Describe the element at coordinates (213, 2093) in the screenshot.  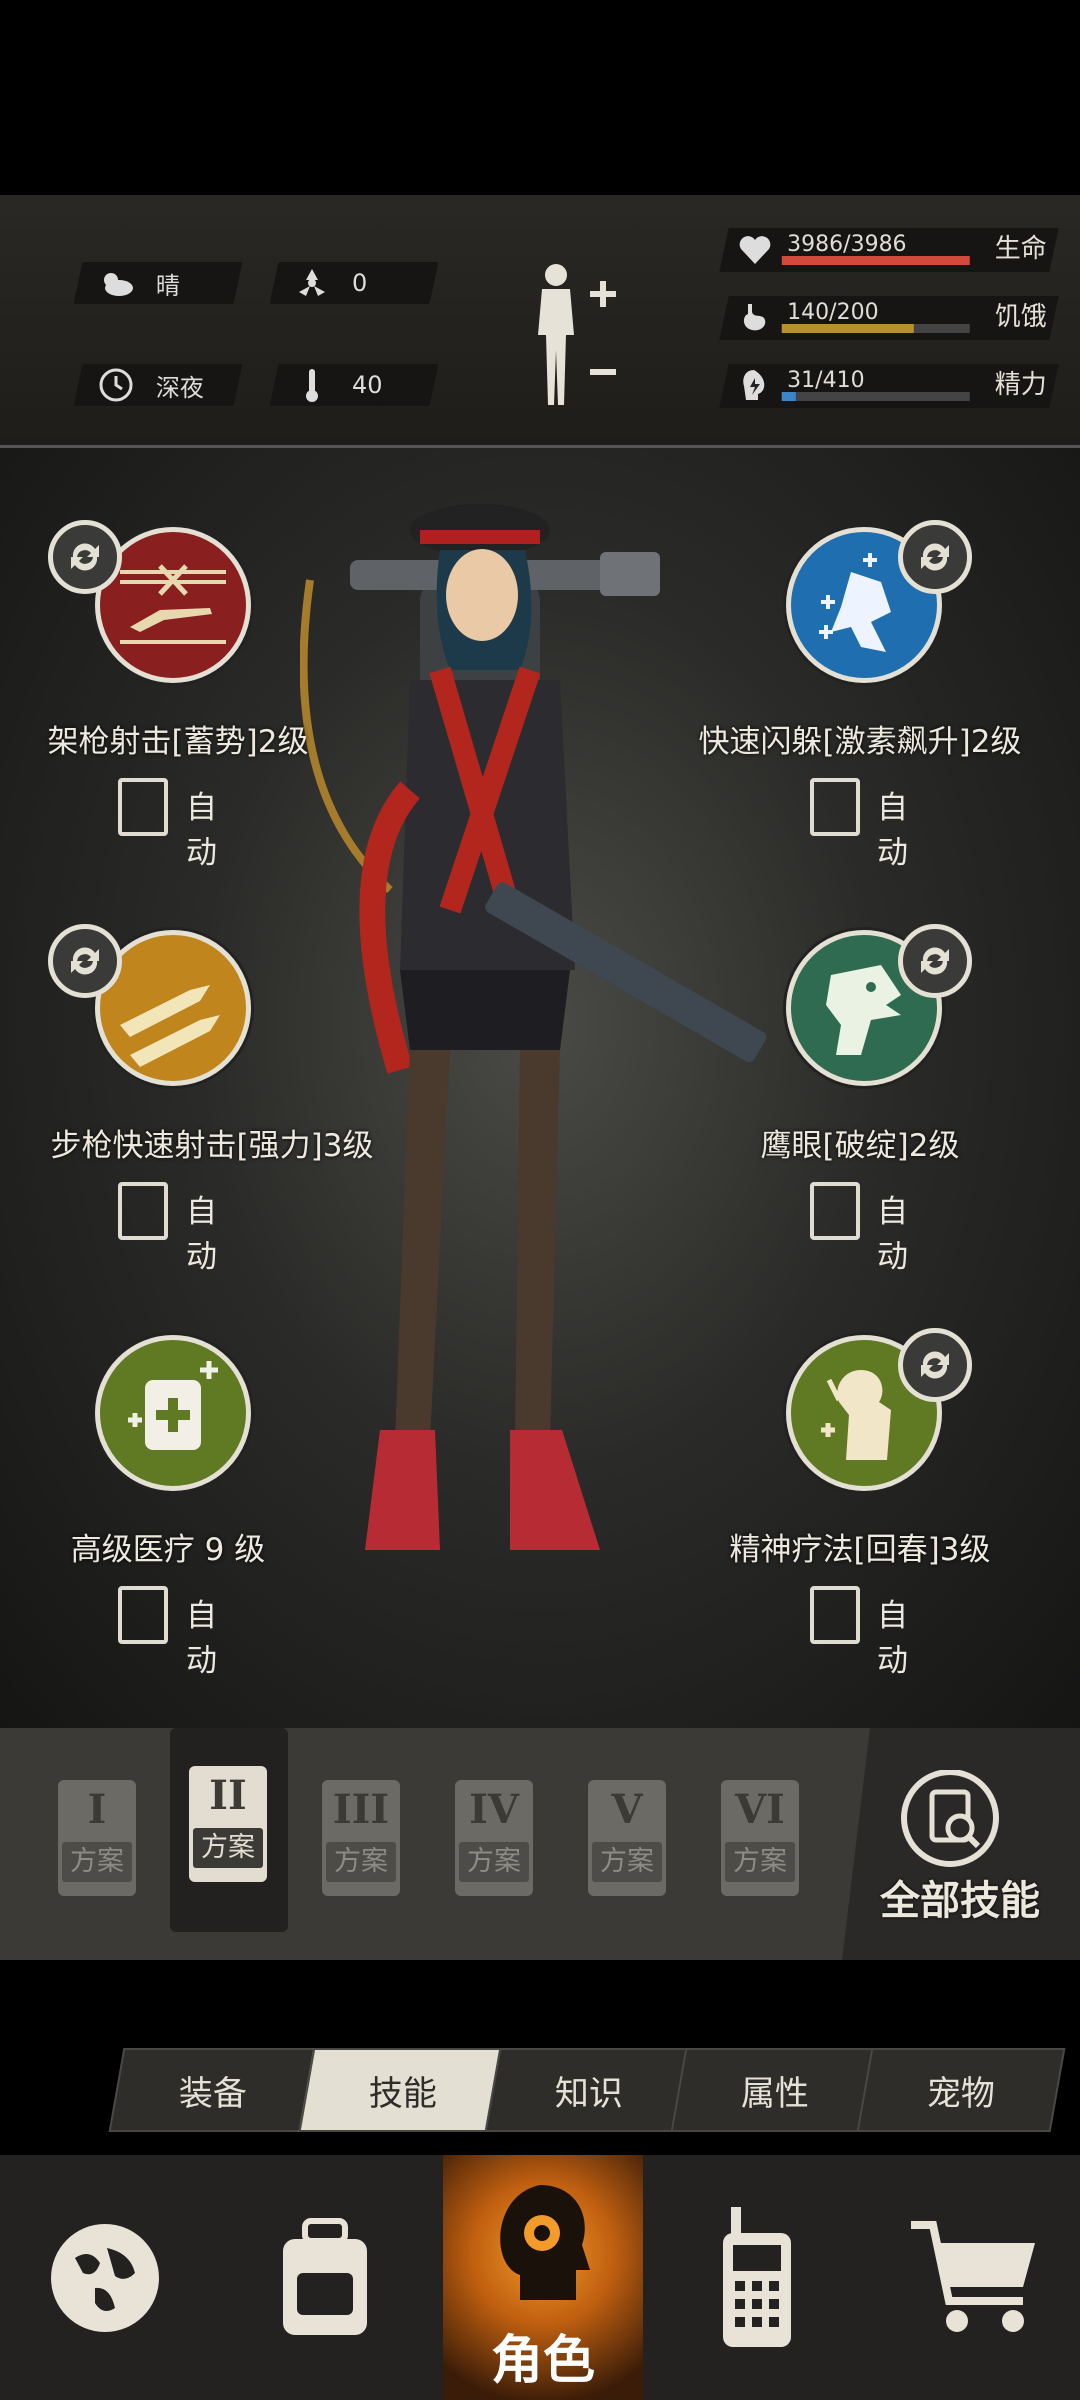
I see `tab-label: 装备` at that location.